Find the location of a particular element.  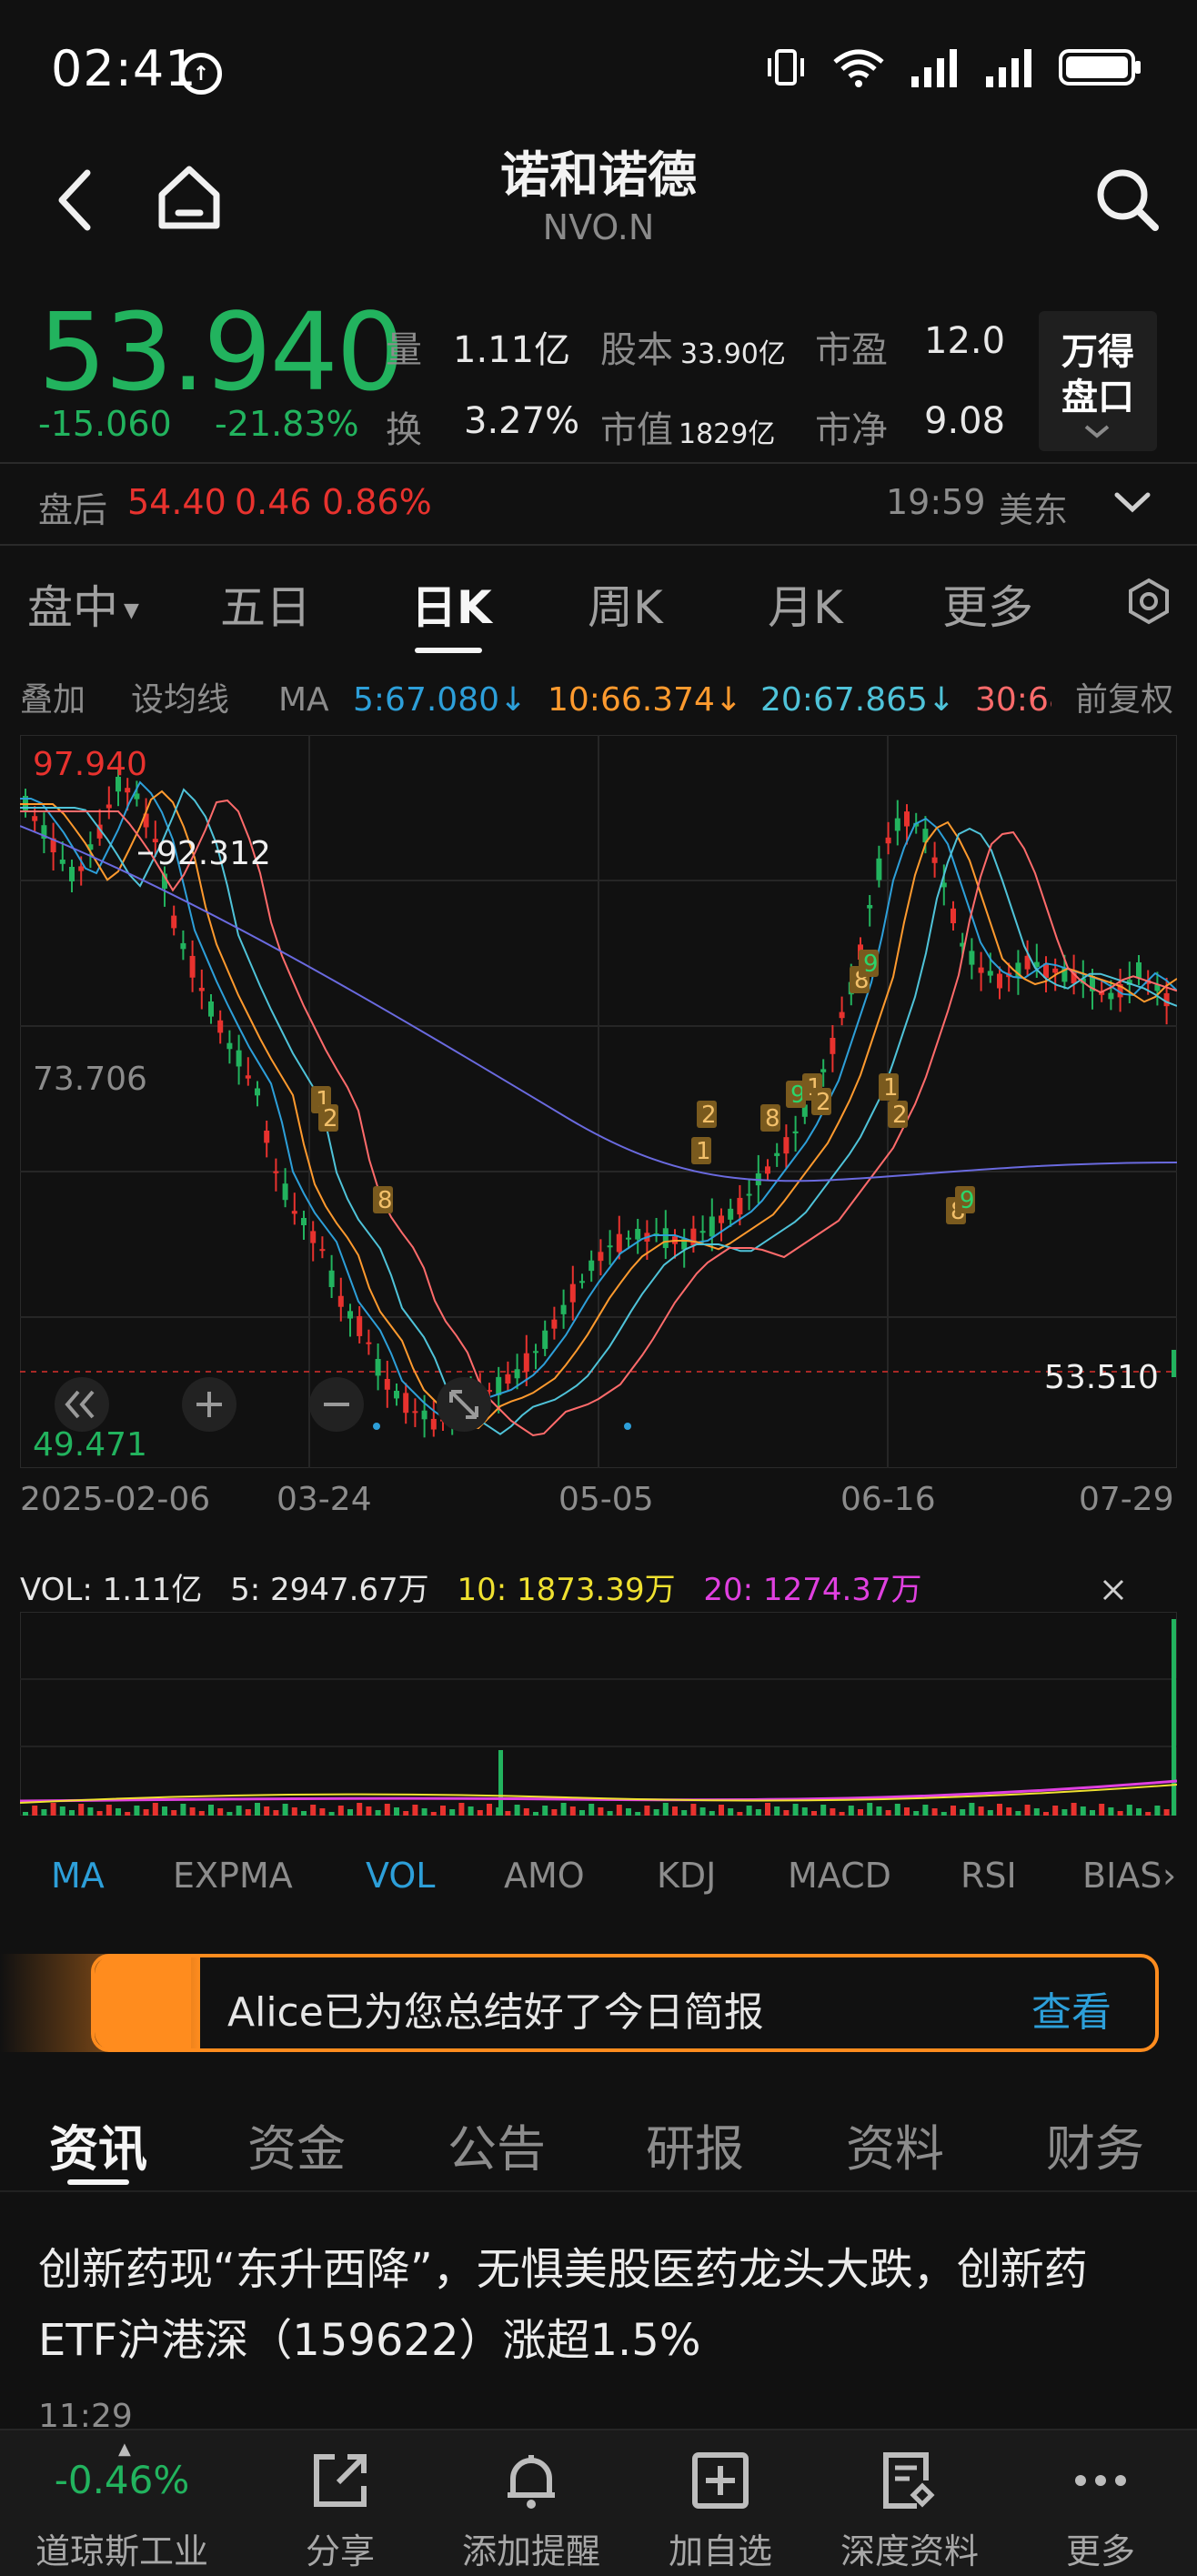

svg-text: 1 is located at coordinates (891, 1088).